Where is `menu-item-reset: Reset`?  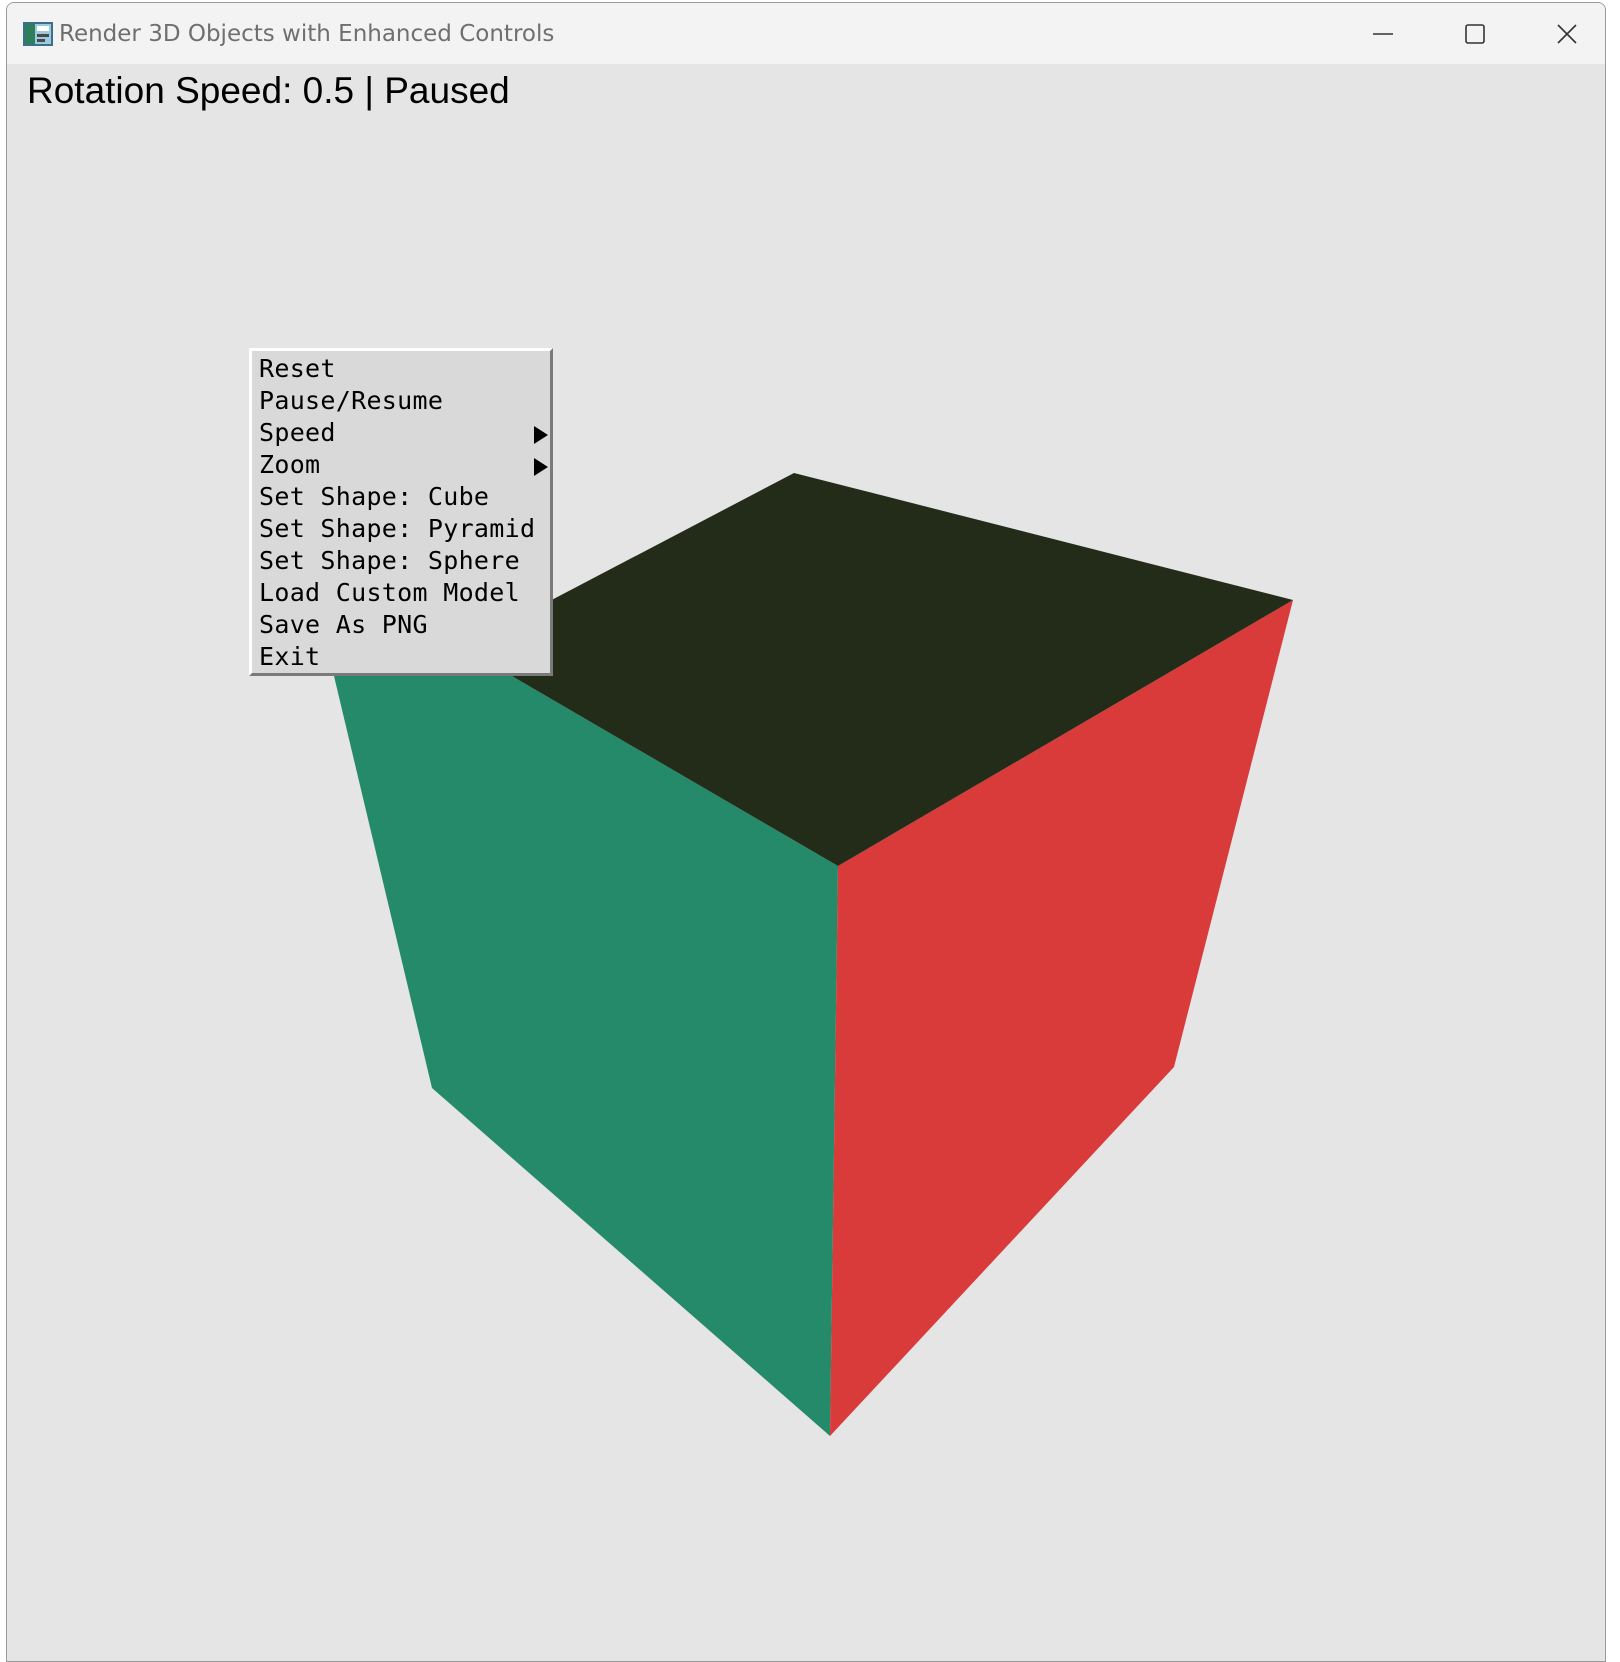
menu-item-reset: Reset is located at coordinates (401, 369).